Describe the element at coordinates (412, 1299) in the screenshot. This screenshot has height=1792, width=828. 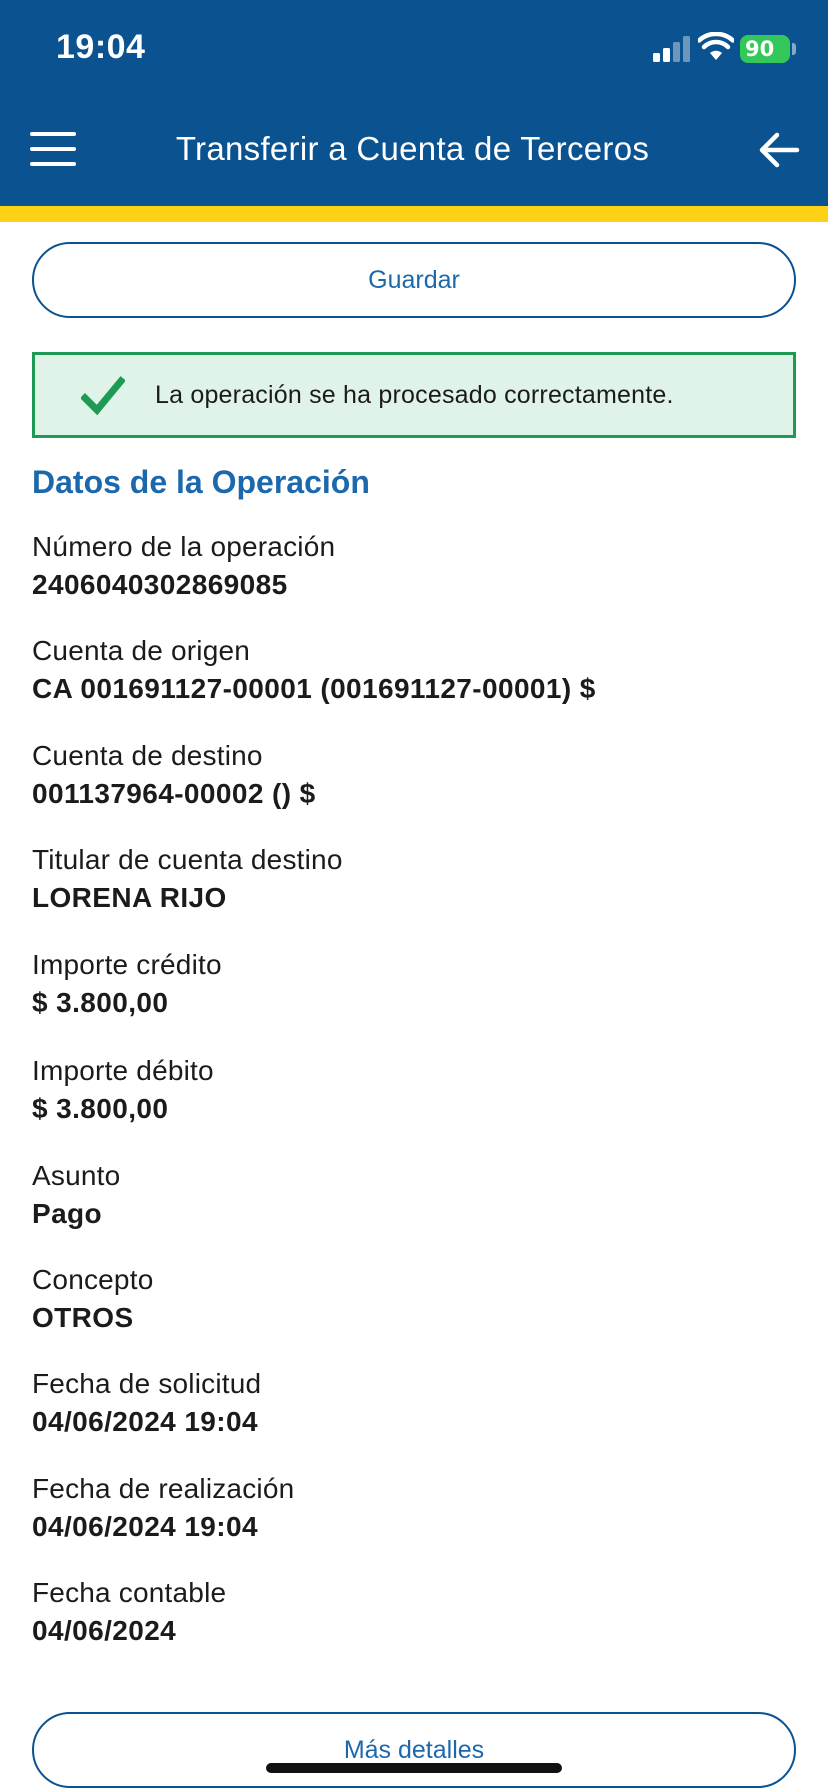
I see `field-concept: Concepto OTROS` at that location.